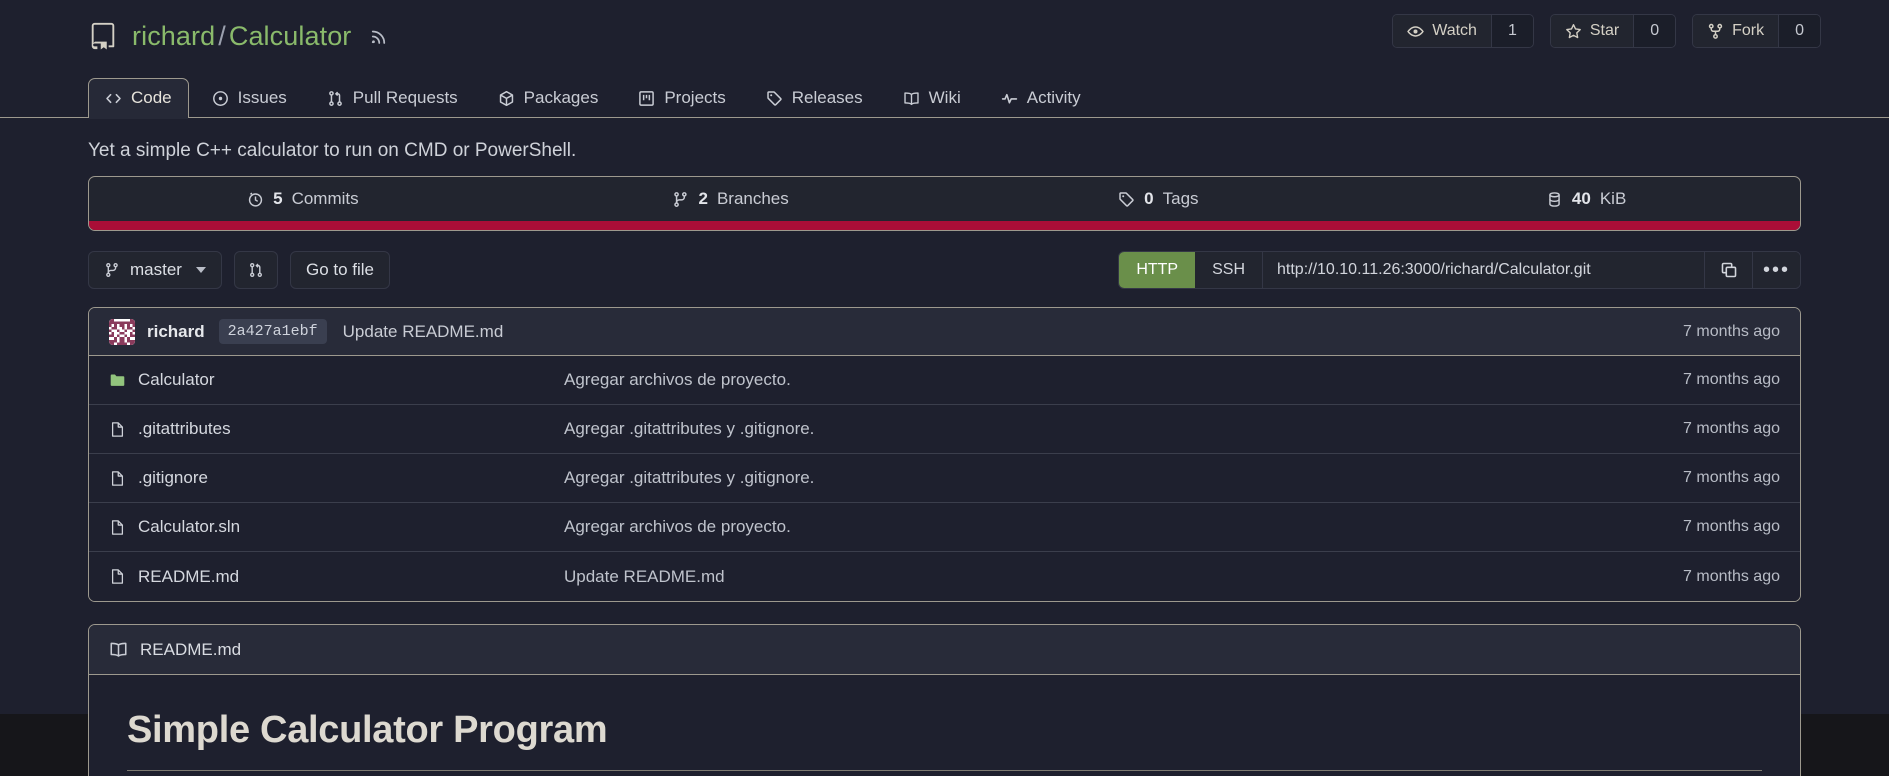 The width and height of the screenshot is (1889, 776). What do you see at coordinates (278, 198) in the screenshot?
I see `stat-commits-value: 5` at bounding box center [278, 198].